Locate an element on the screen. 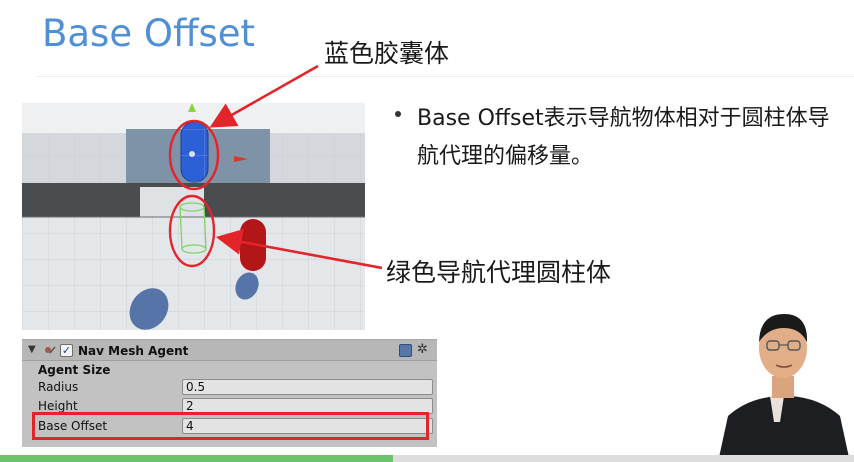 This screenshot has width=854, height=462. capsule-callout-label: 蓝色胶囊体 is located at coordinates (387, 53).